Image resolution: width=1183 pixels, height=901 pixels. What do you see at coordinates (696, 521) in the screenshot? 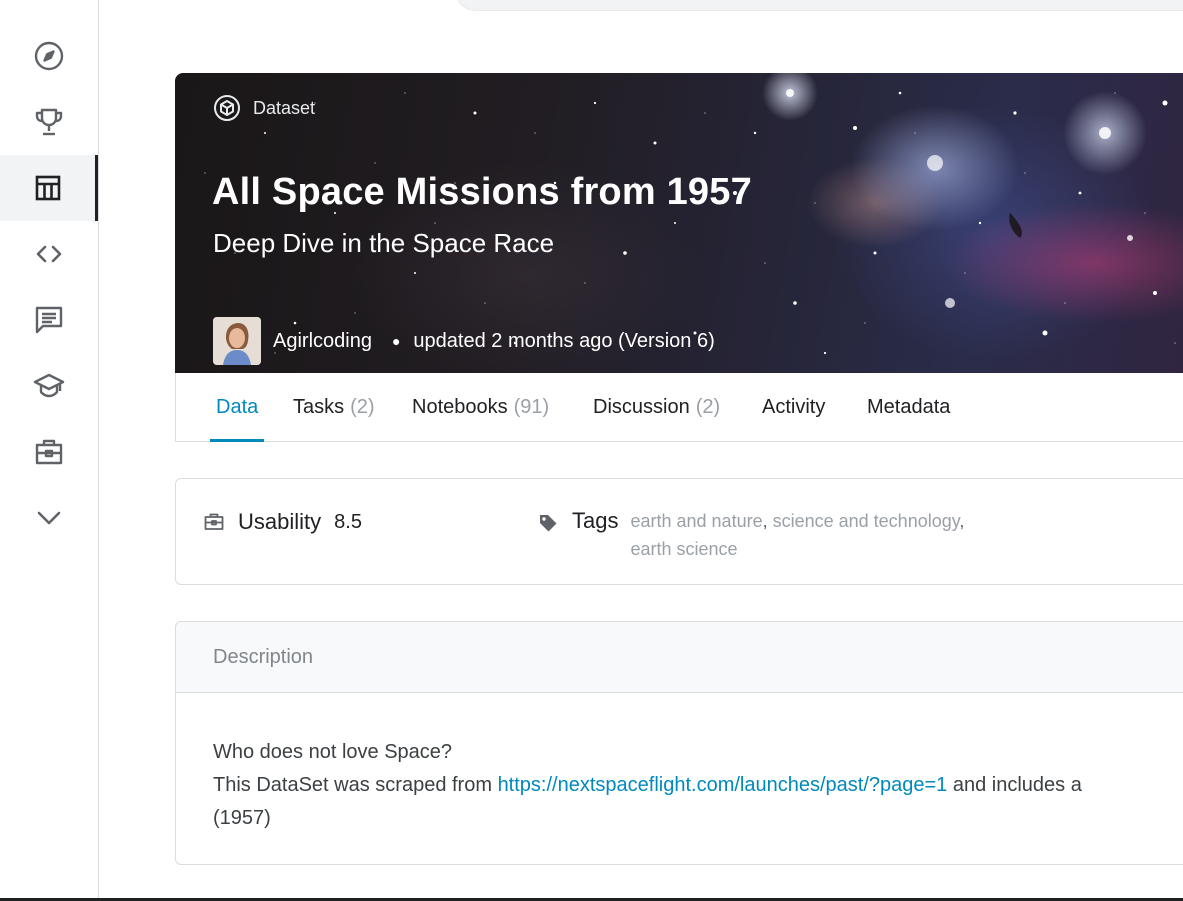
I see `tag-link: earth and nature` at bounding box center [696, 521].